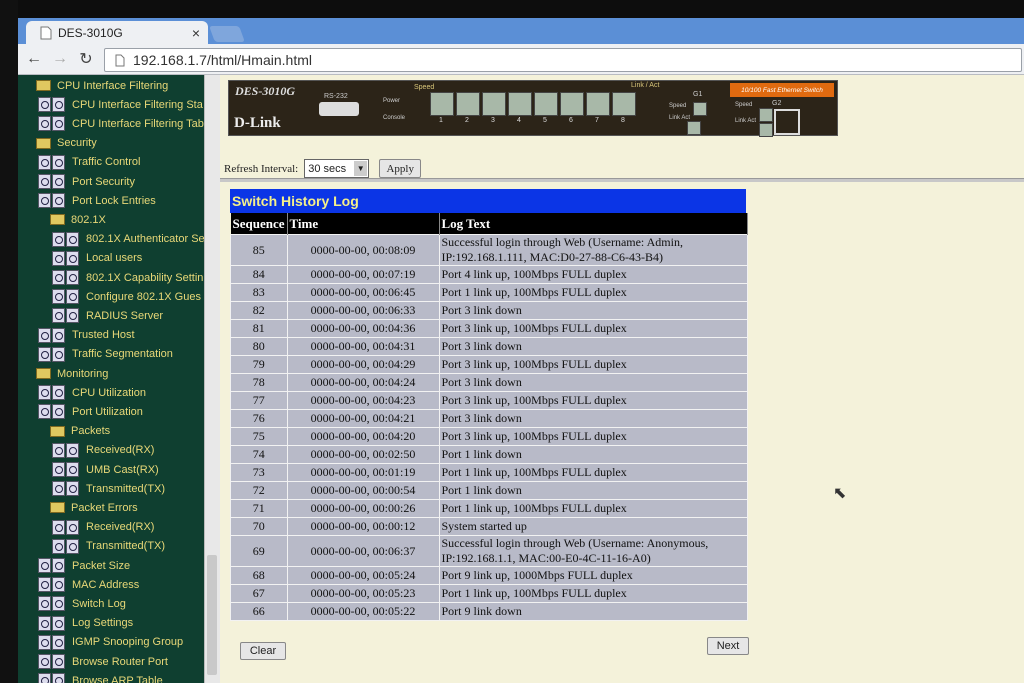  I want to click on sidebar-item: Packets, so click(80, 431).